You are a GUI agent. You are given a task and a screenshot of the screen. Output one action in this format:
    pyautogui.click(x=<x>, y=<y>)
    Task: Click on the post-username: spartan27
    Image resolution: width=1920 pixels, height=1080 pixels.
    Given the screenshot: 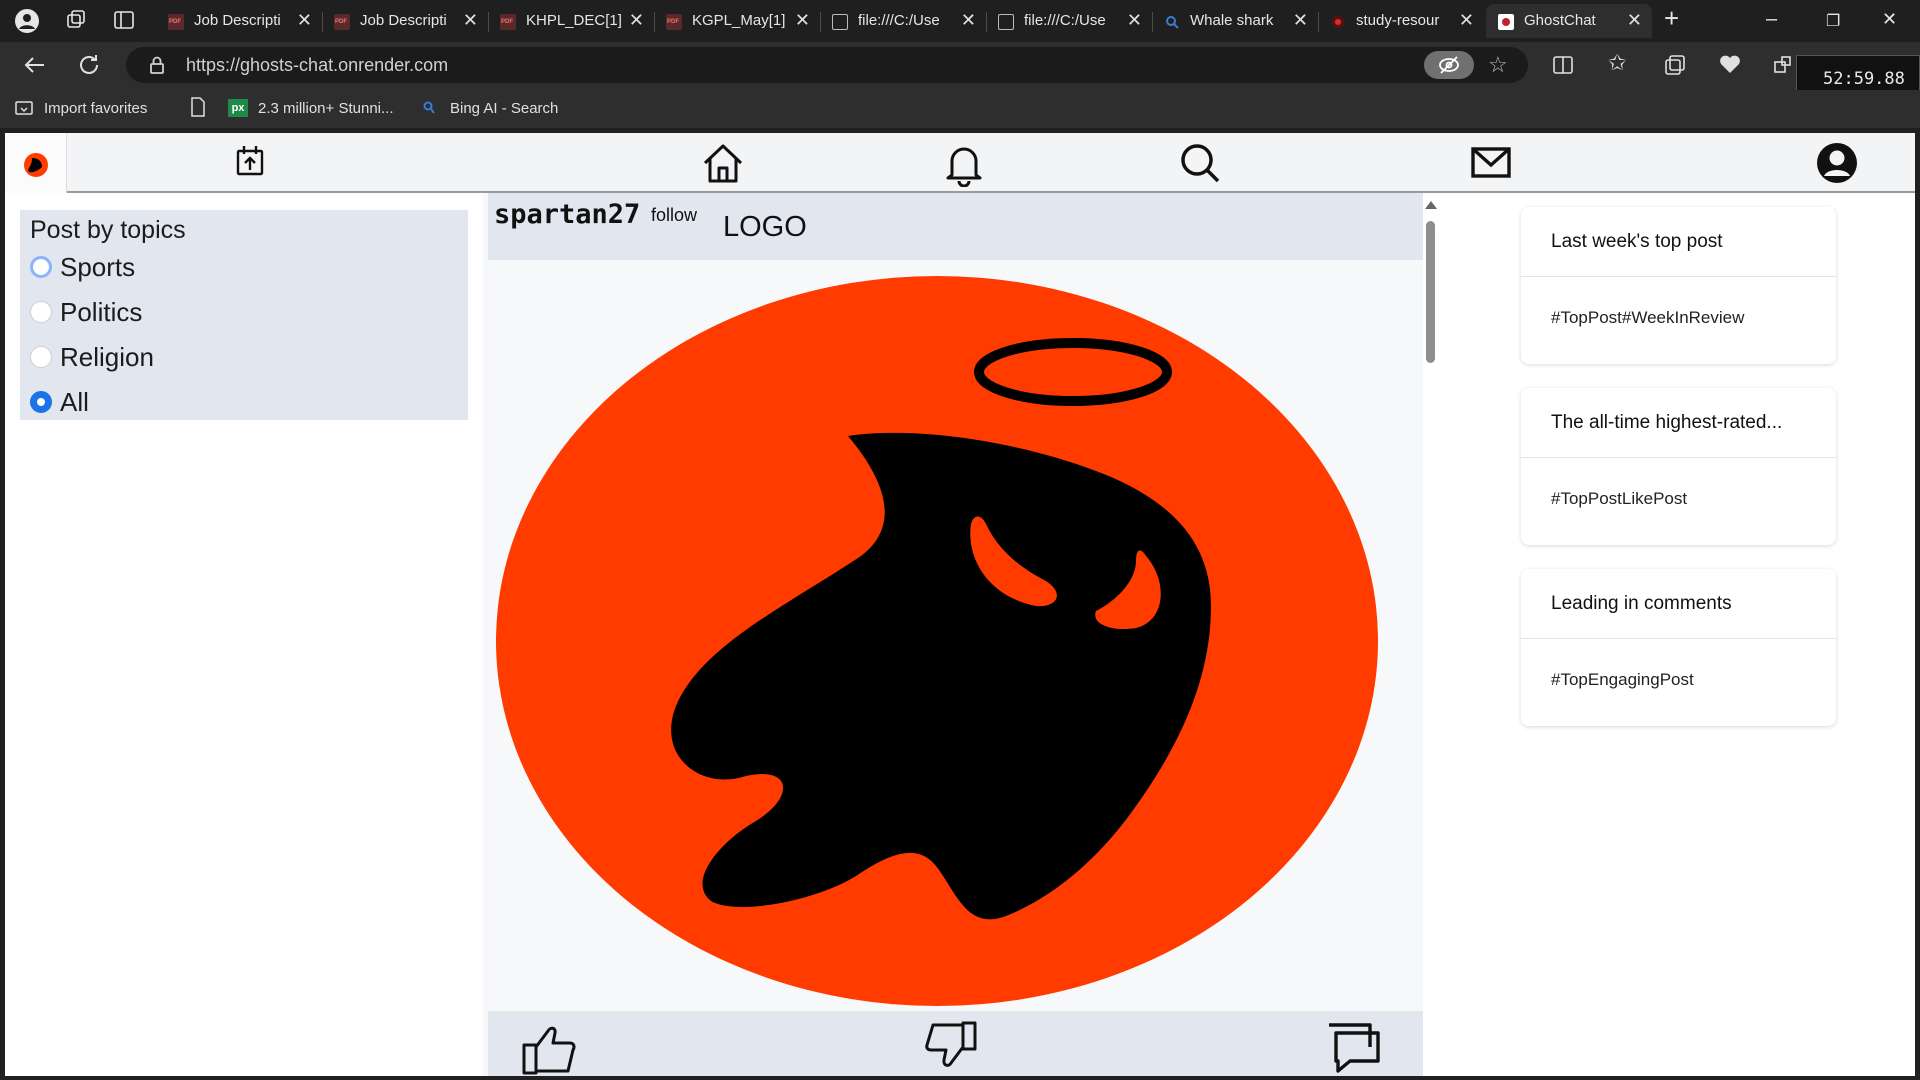 What is the action you would take?
    pyautogui.click(x=567, y=214)
    